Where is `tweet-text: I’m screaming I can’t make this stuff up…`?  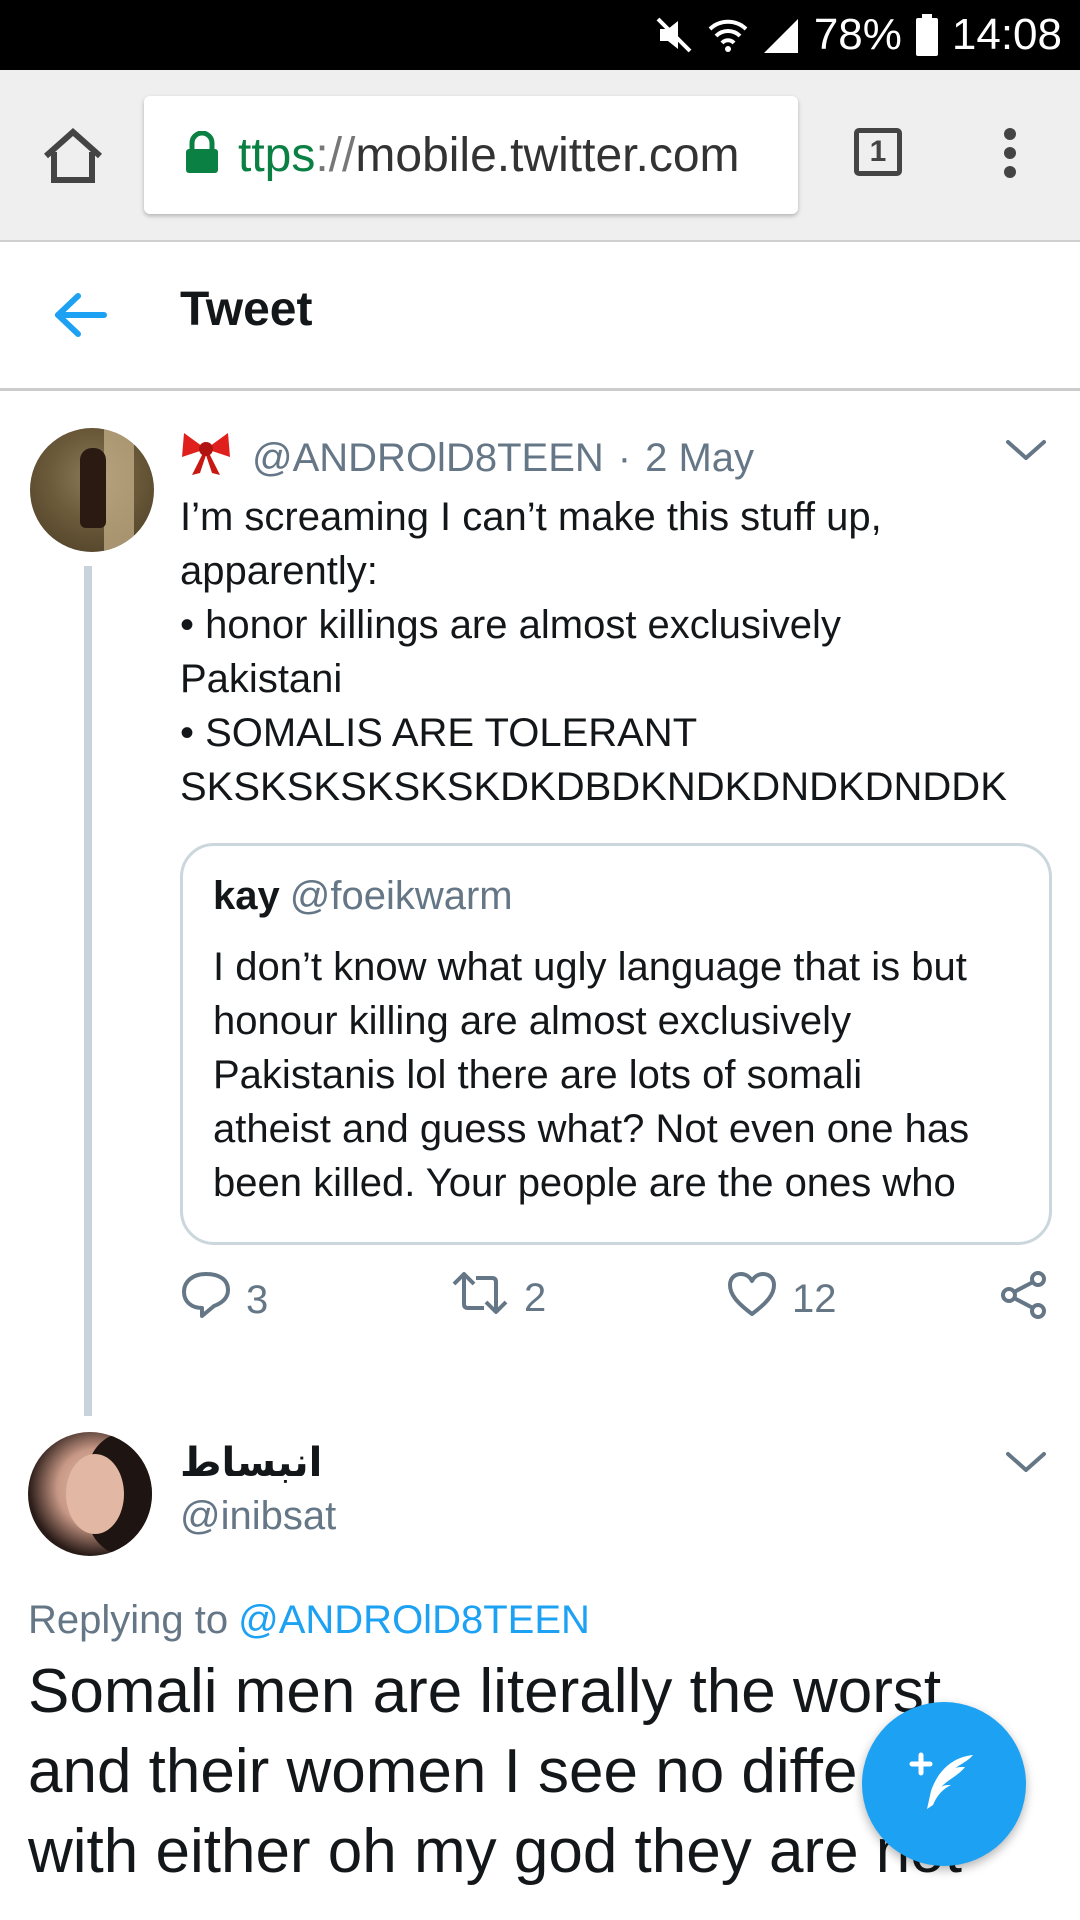
tweet-text: I’m screaming I can’t make this stuff up… is located at coordinates (610, 652).